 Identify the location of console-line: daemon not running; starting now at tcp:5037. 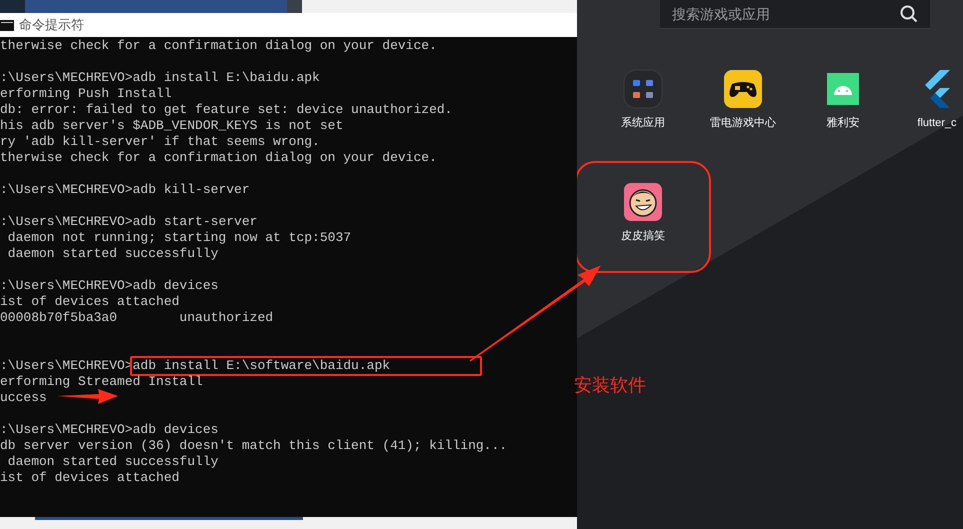
(179, 238).